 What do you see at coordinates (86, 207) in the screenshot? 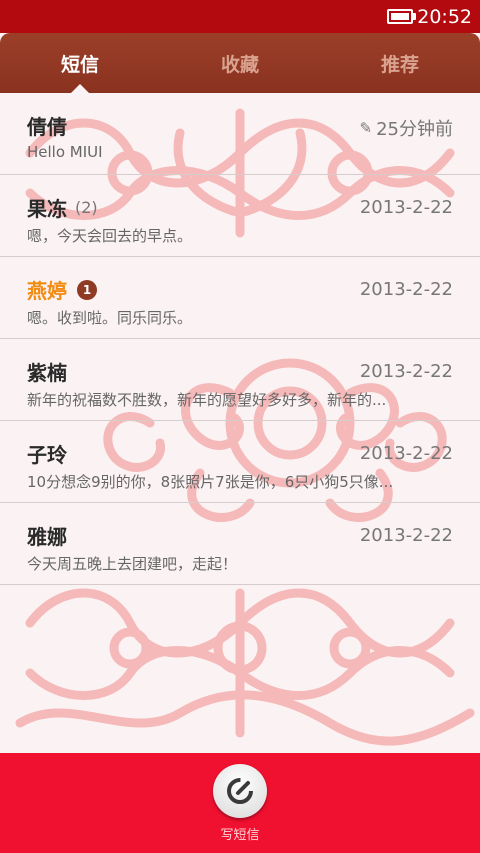
I see `message-count: (2)` at bounding box center [86, 207].